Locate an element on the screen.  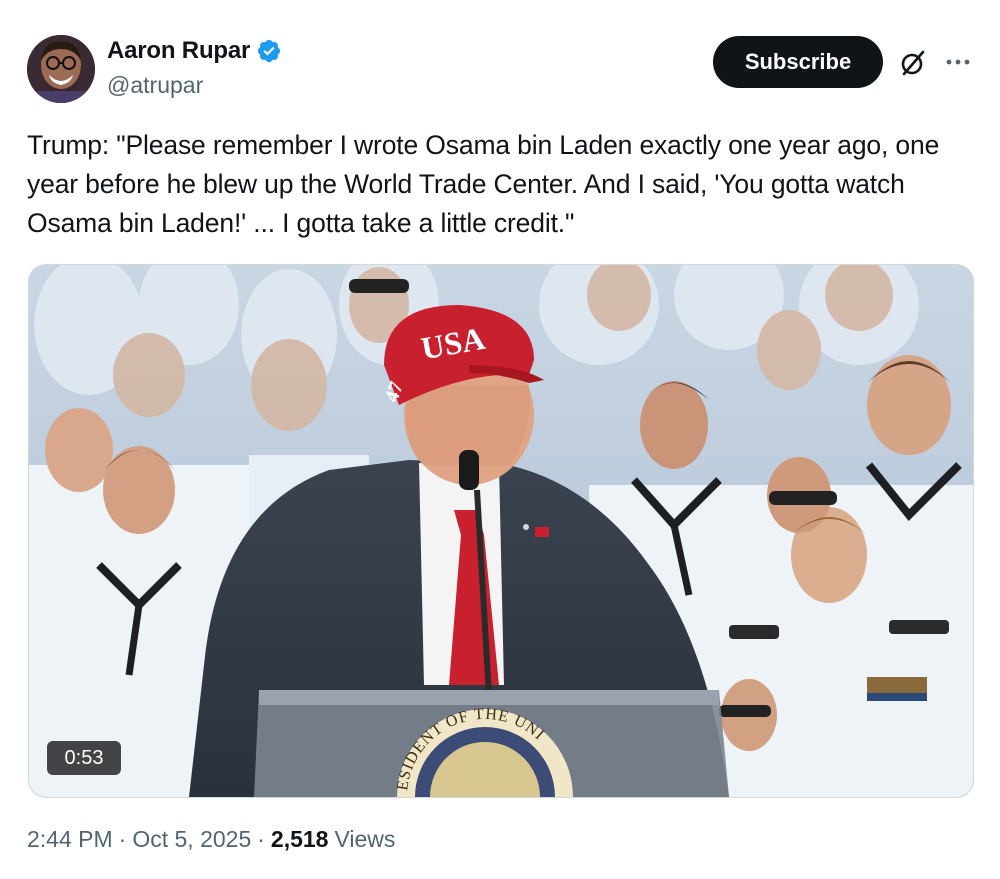
author-name-row: Aaron Rupar is located at coordinates (194, 51).